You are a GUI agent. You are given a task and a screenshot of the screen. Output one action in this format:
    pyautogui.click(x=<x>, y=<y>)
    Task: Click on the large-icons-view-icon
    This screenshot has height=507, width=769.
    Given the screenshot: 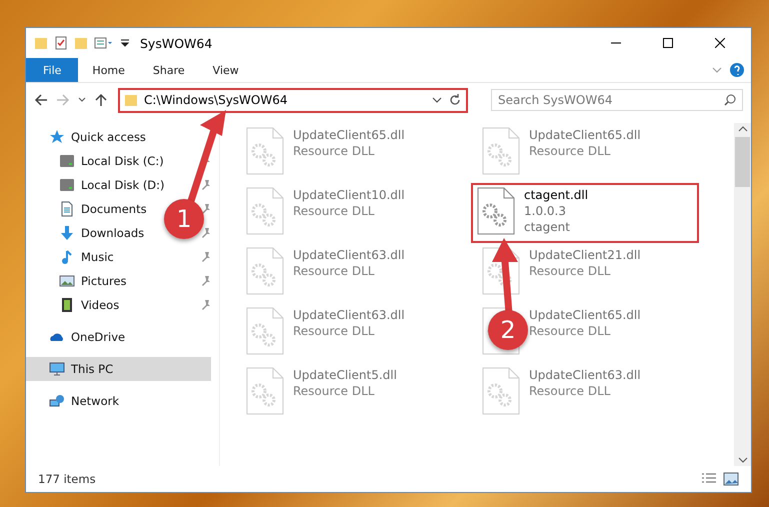 What is the action you would take?
    pyautogui.click(x=731, y=479)
    